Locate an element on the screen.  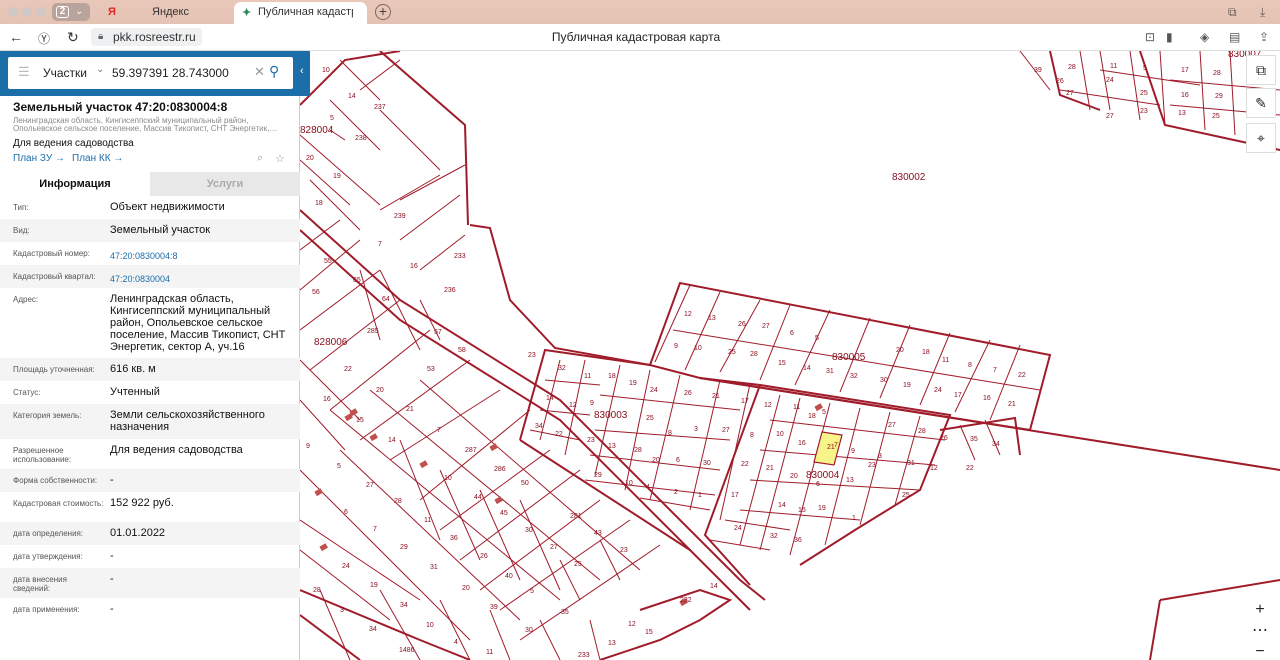
parcel-number: 50 is located at coordinates (525, 483).